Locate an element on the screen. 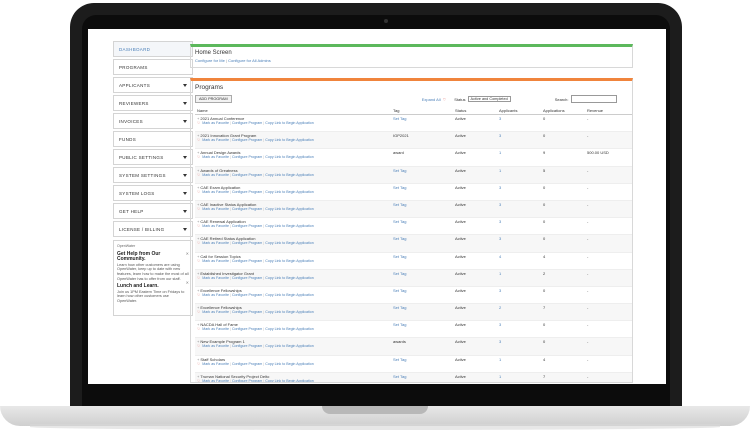  status-select: Active and Completed is located at coordinates (489, 99).